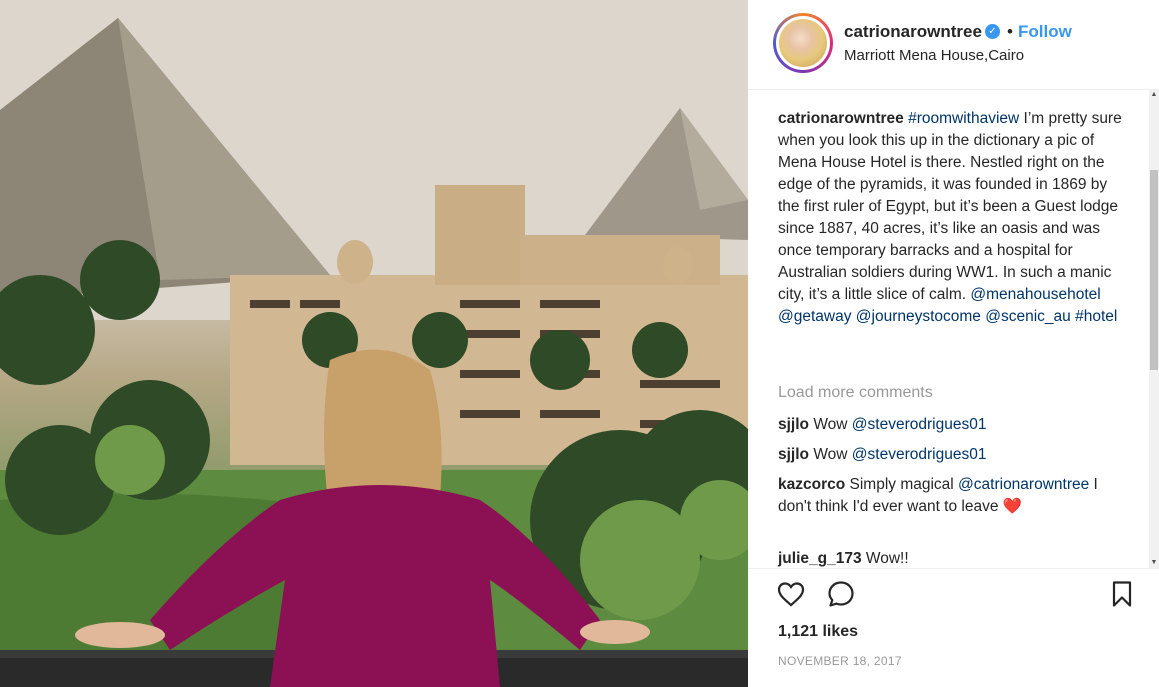 Image resolution: width=1159 pixels, height=687 pixels. I want to click on bookmark-icon, so click(1122, 594).